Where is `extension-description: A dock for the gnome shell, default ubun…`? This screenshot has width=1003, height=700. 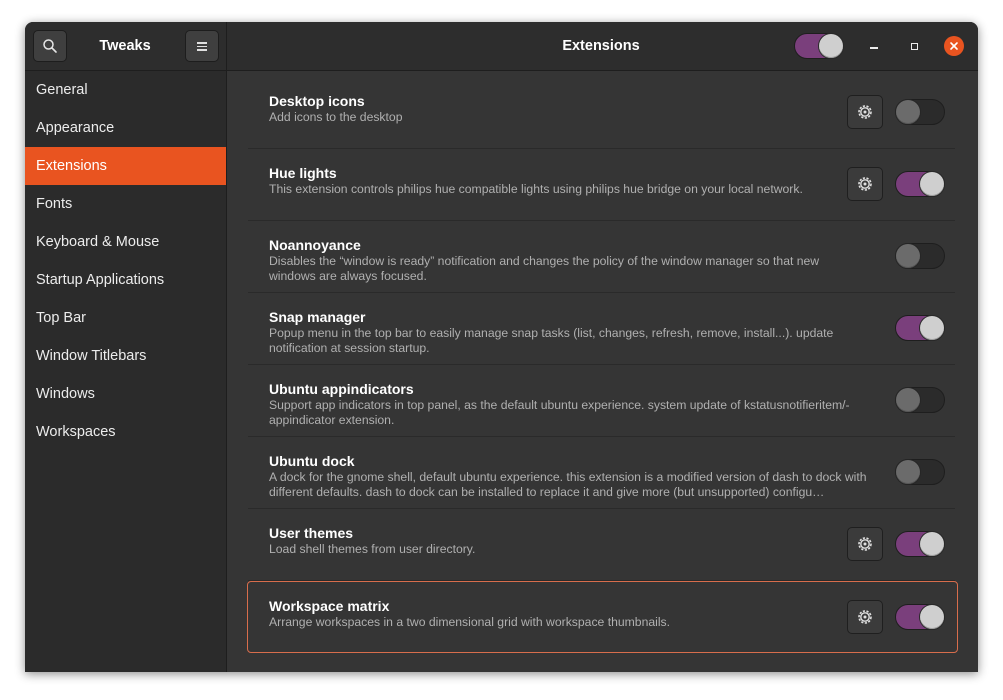
extension-description: A dock for the gnome shell, default ubun… is located at coordinates (568, 484).